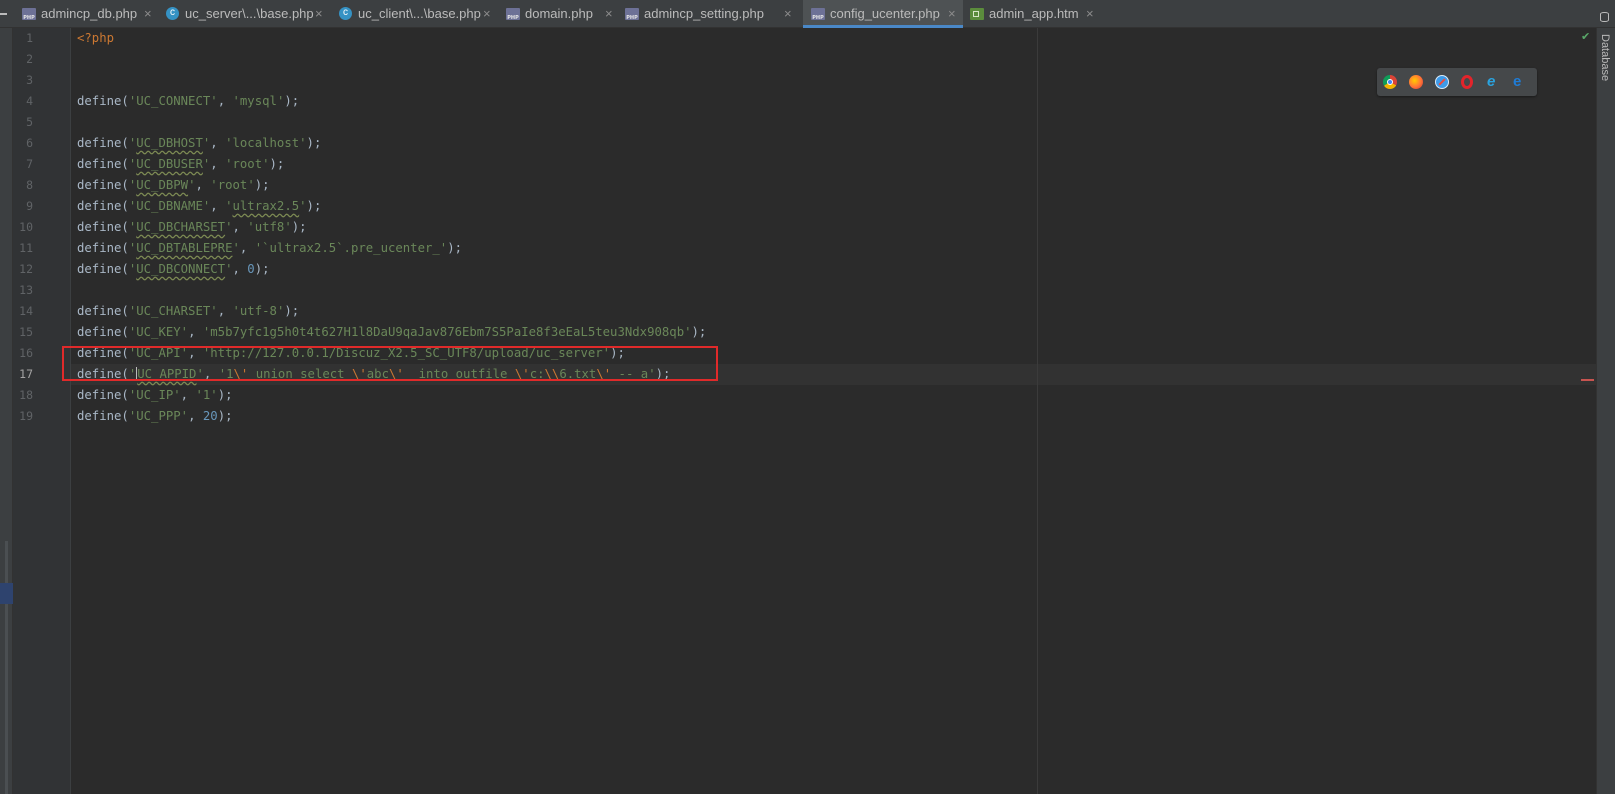 The image size is (1615, 794). I want to click on line-number: 19, so click(26, 416).